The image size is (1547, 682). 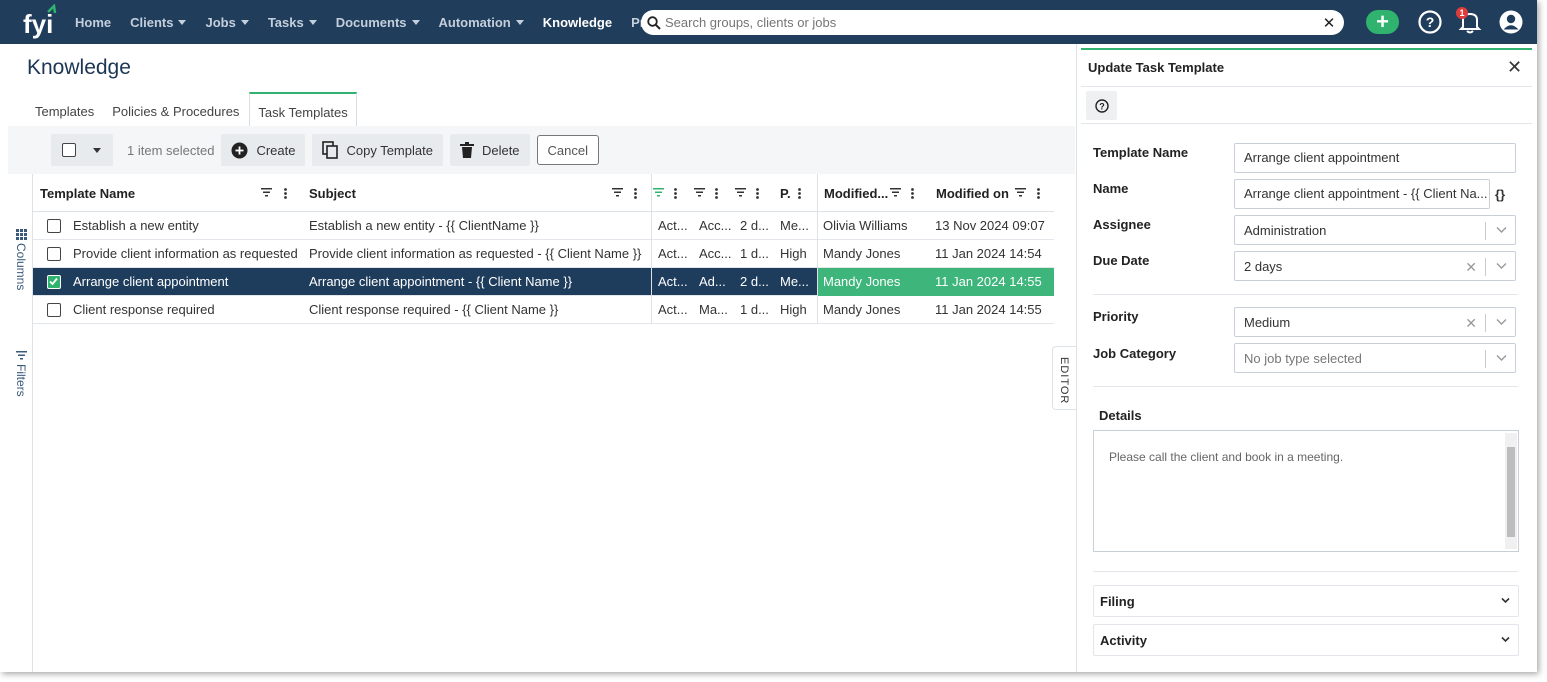 What do you see at coordinates (1430, 22) in the screenshot?
I see `help-icon: ?` at bounding box center [1430, 22].